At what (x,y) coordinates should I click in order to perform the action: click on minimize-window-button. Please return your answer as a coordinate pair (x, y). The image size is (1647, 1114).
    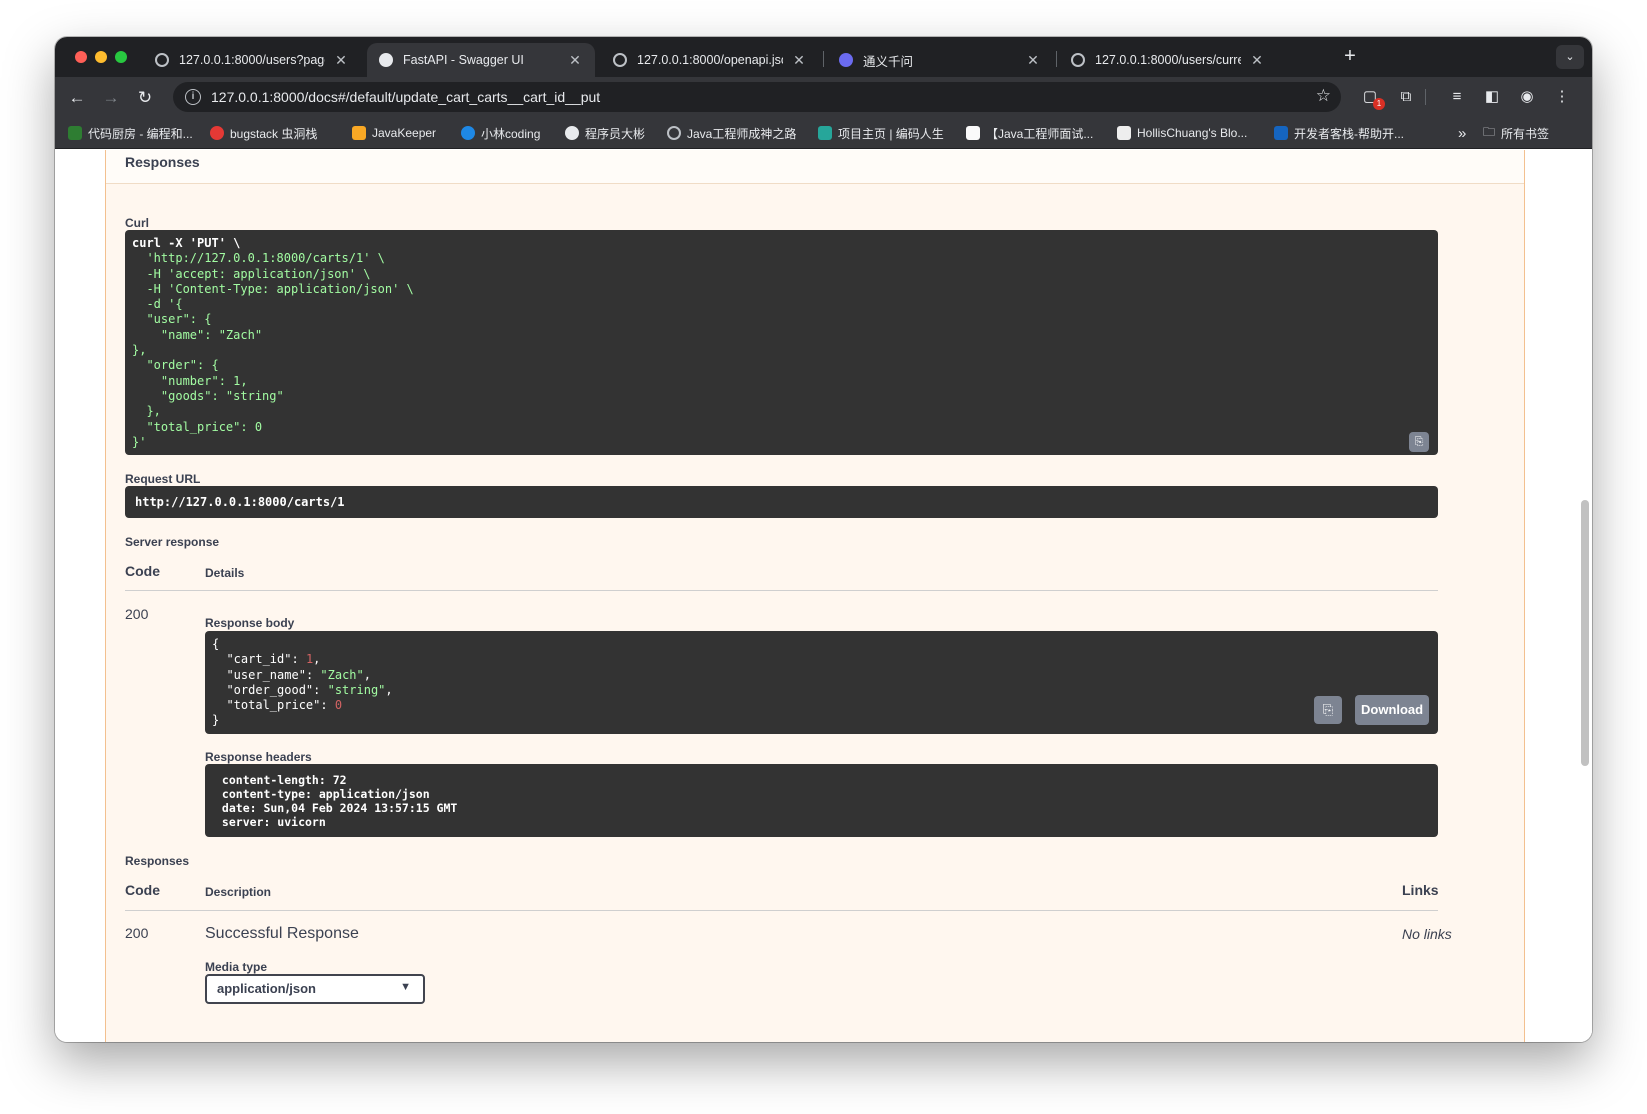
    Looking at the image, I should click on (101, 57).